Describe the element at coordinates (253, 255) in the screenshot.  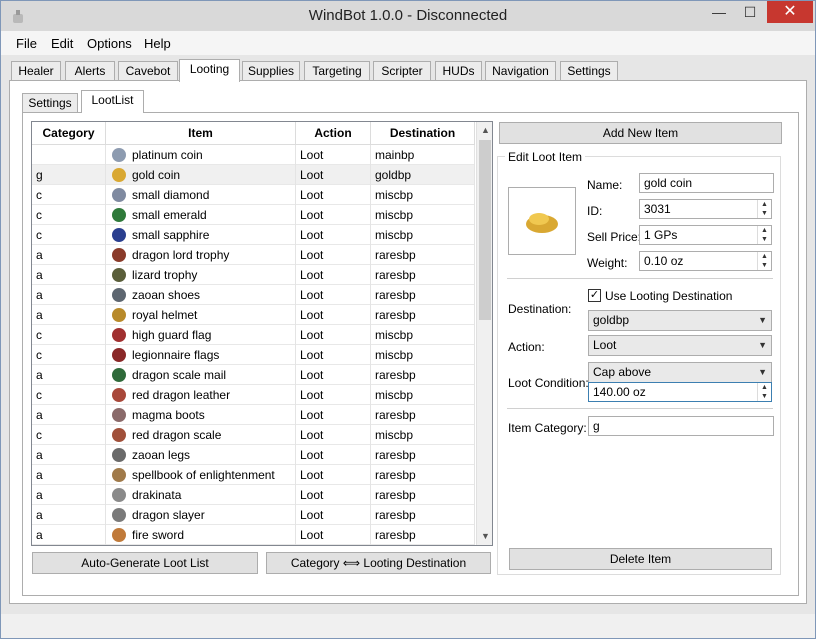
I see `table-row: a dragon lord trophy Loot raresbp` at that location.